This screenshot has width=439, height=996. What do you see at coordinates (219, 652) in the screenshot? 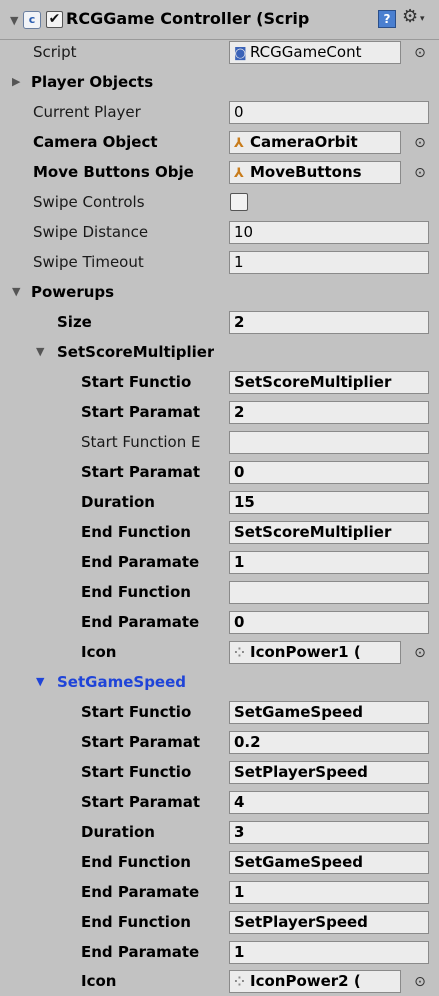
I see `powerup-icon-row: Icon ⁘ IconPower1 ( ⊙` at bounding box center [219, 652].